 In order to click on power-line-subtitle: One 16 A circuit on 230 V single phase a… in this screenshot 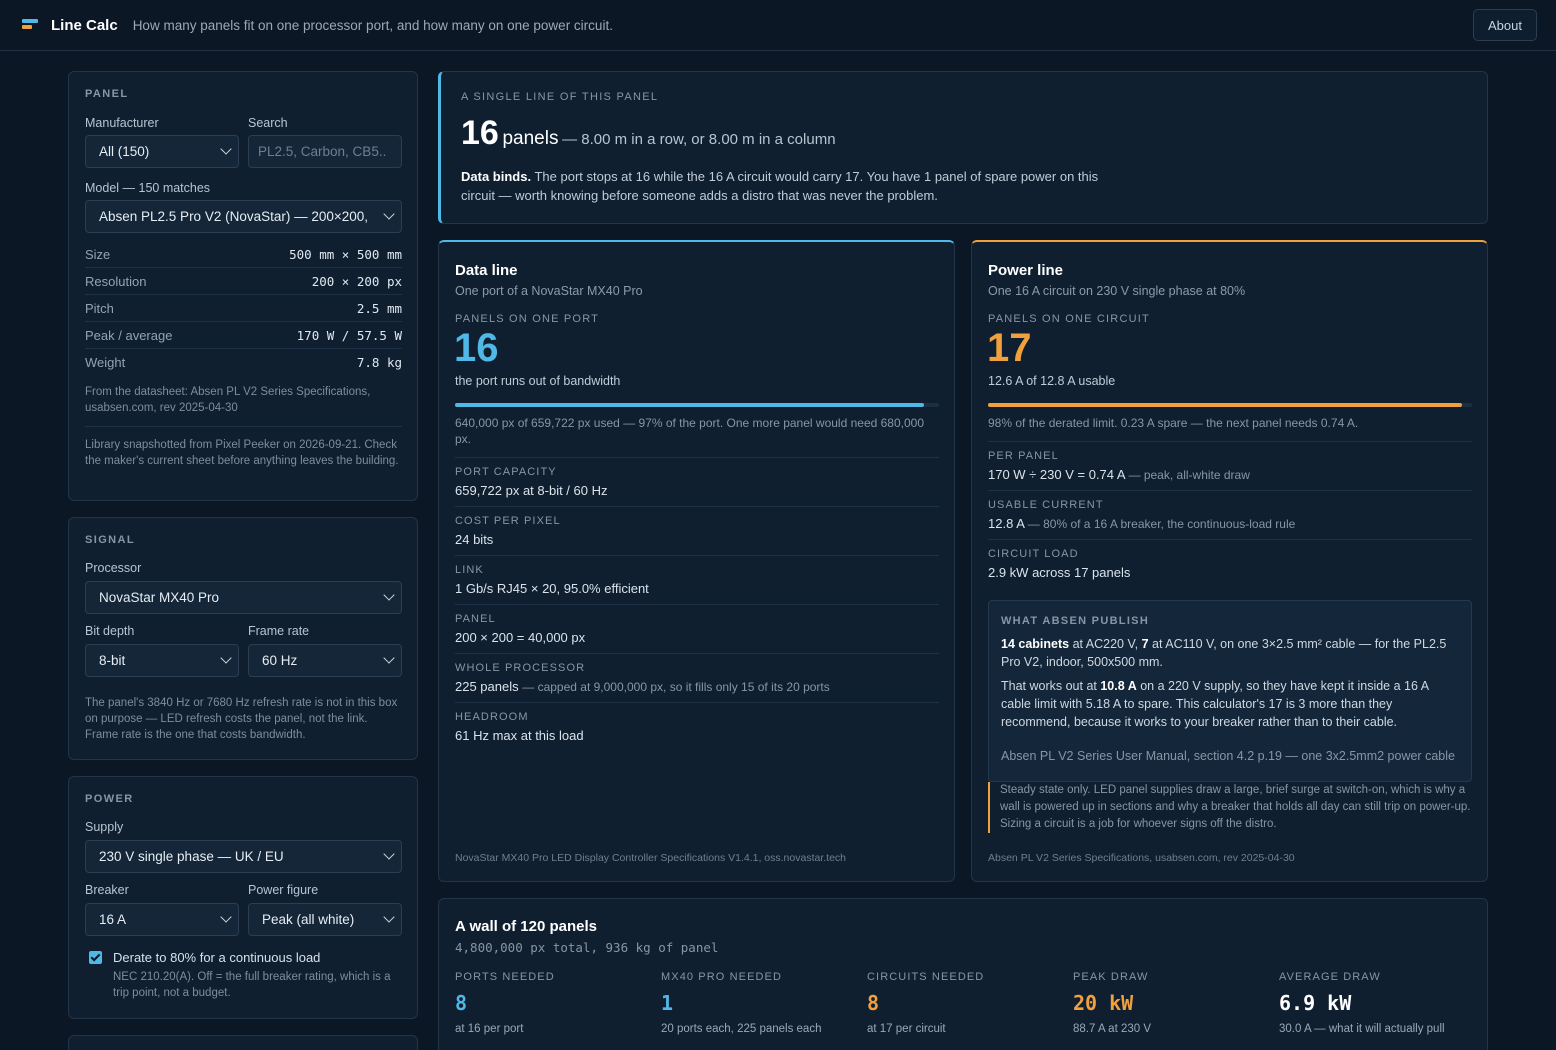, I will do `click(1117, 291)`.